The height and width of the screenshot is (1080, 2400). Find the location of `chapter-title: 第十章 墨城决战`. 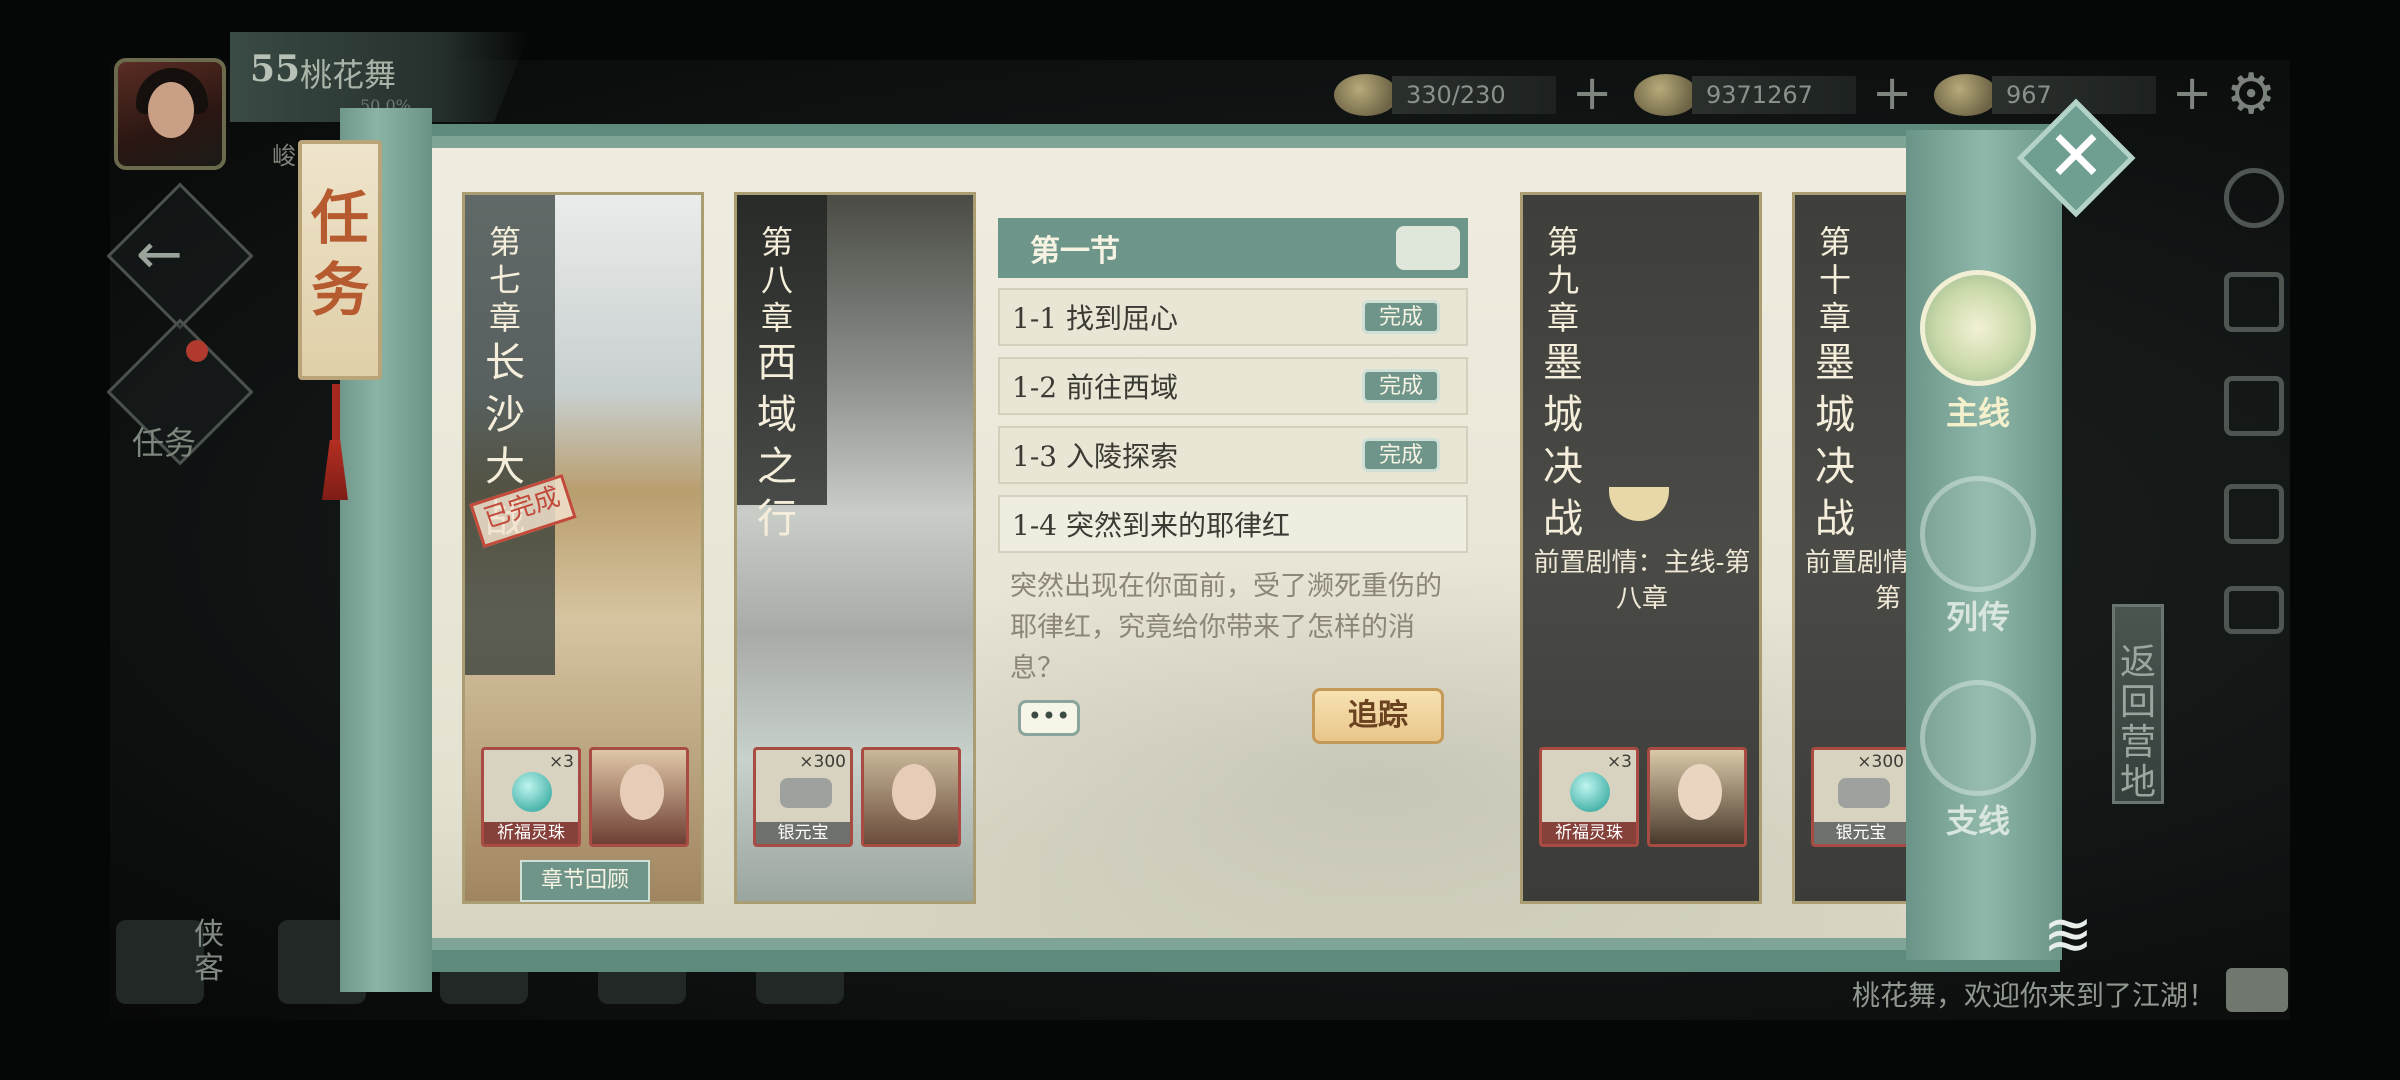

chapter-title: 第十章 墨城决战 is located at coordinates (1835, 384).